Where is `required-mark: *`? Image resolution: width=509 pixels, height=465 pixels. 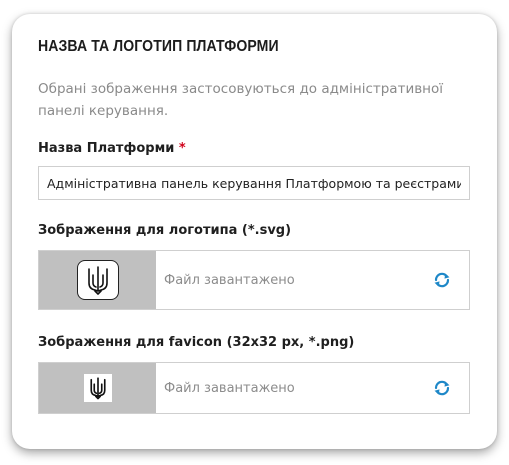
required-mark: * is located at coordinates (182, 148).